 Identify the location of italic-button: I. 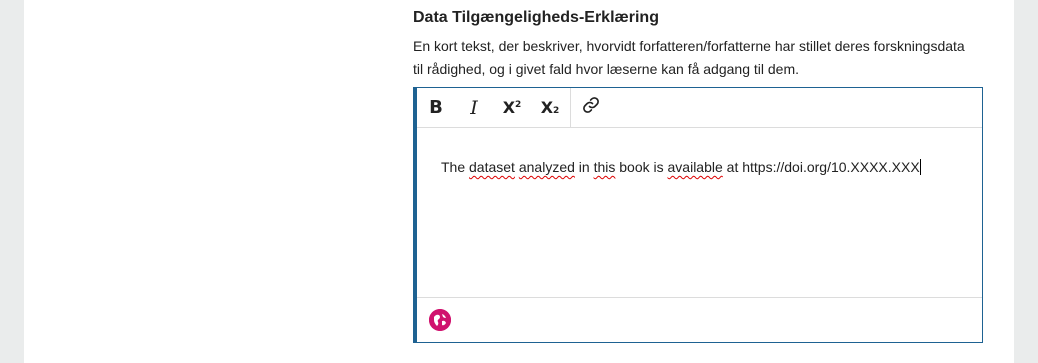
(474, 108).